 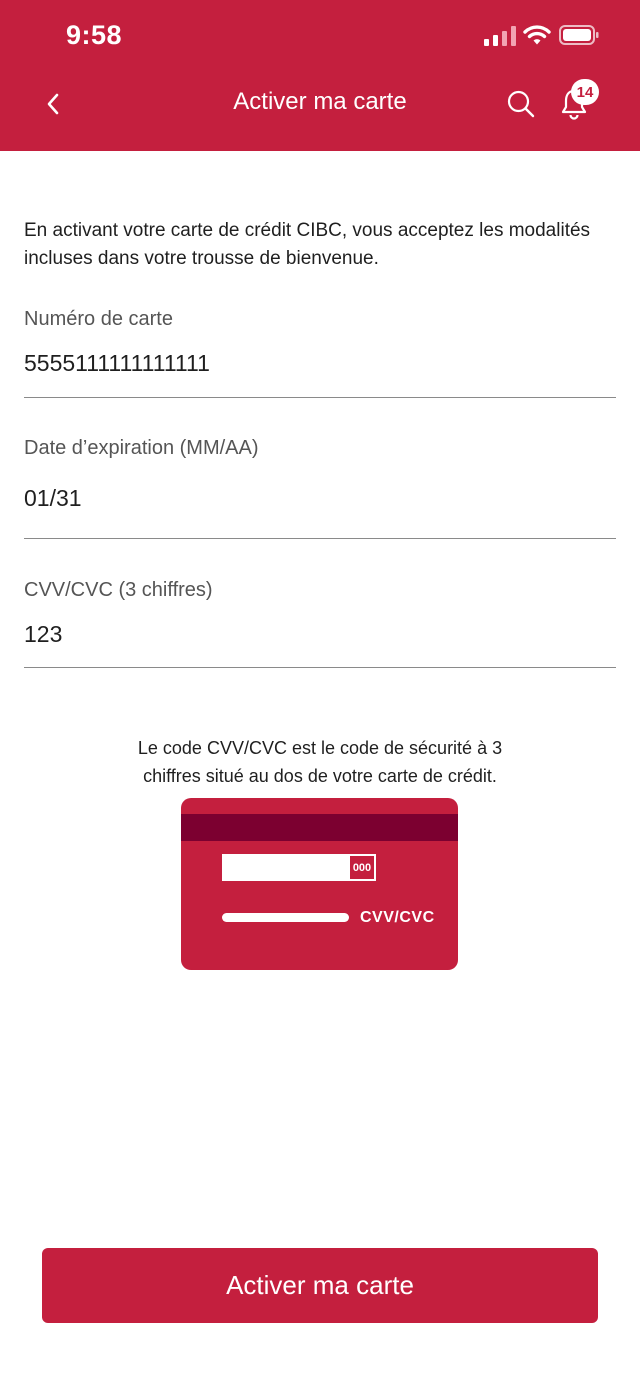 I want to click on status-time: 9:58, so click(x=94, y=35).